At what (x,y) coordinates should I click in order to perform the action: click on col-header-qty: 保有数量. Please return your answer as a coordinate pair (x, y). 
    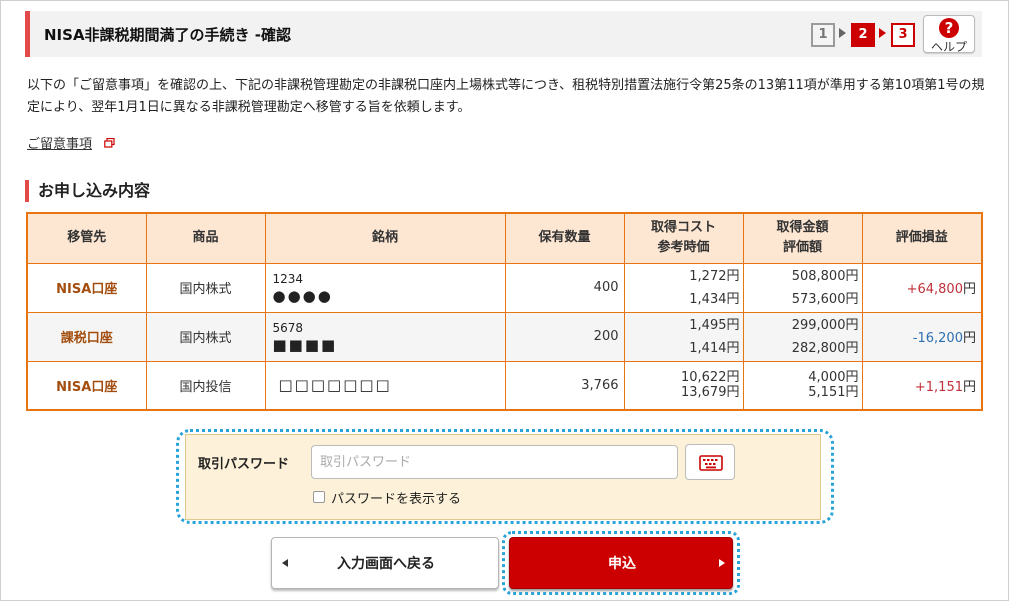
    Looking at the image, I should click on (564, 238).